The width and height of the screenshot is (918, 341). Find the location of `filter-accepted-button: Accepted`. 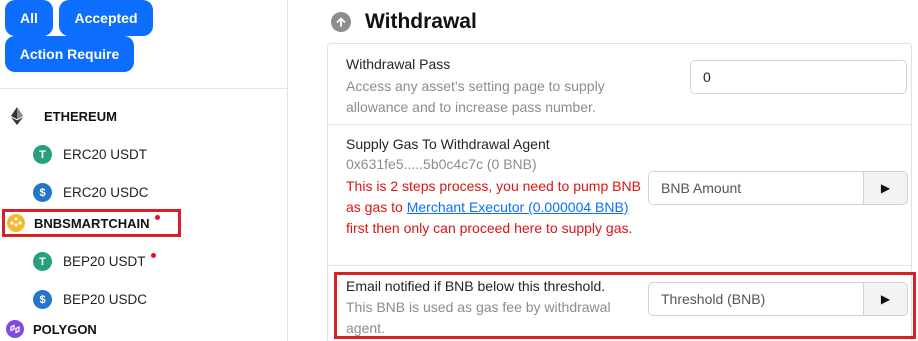

filter-accepted-button: Accepted is located at coordinates (106, 18).